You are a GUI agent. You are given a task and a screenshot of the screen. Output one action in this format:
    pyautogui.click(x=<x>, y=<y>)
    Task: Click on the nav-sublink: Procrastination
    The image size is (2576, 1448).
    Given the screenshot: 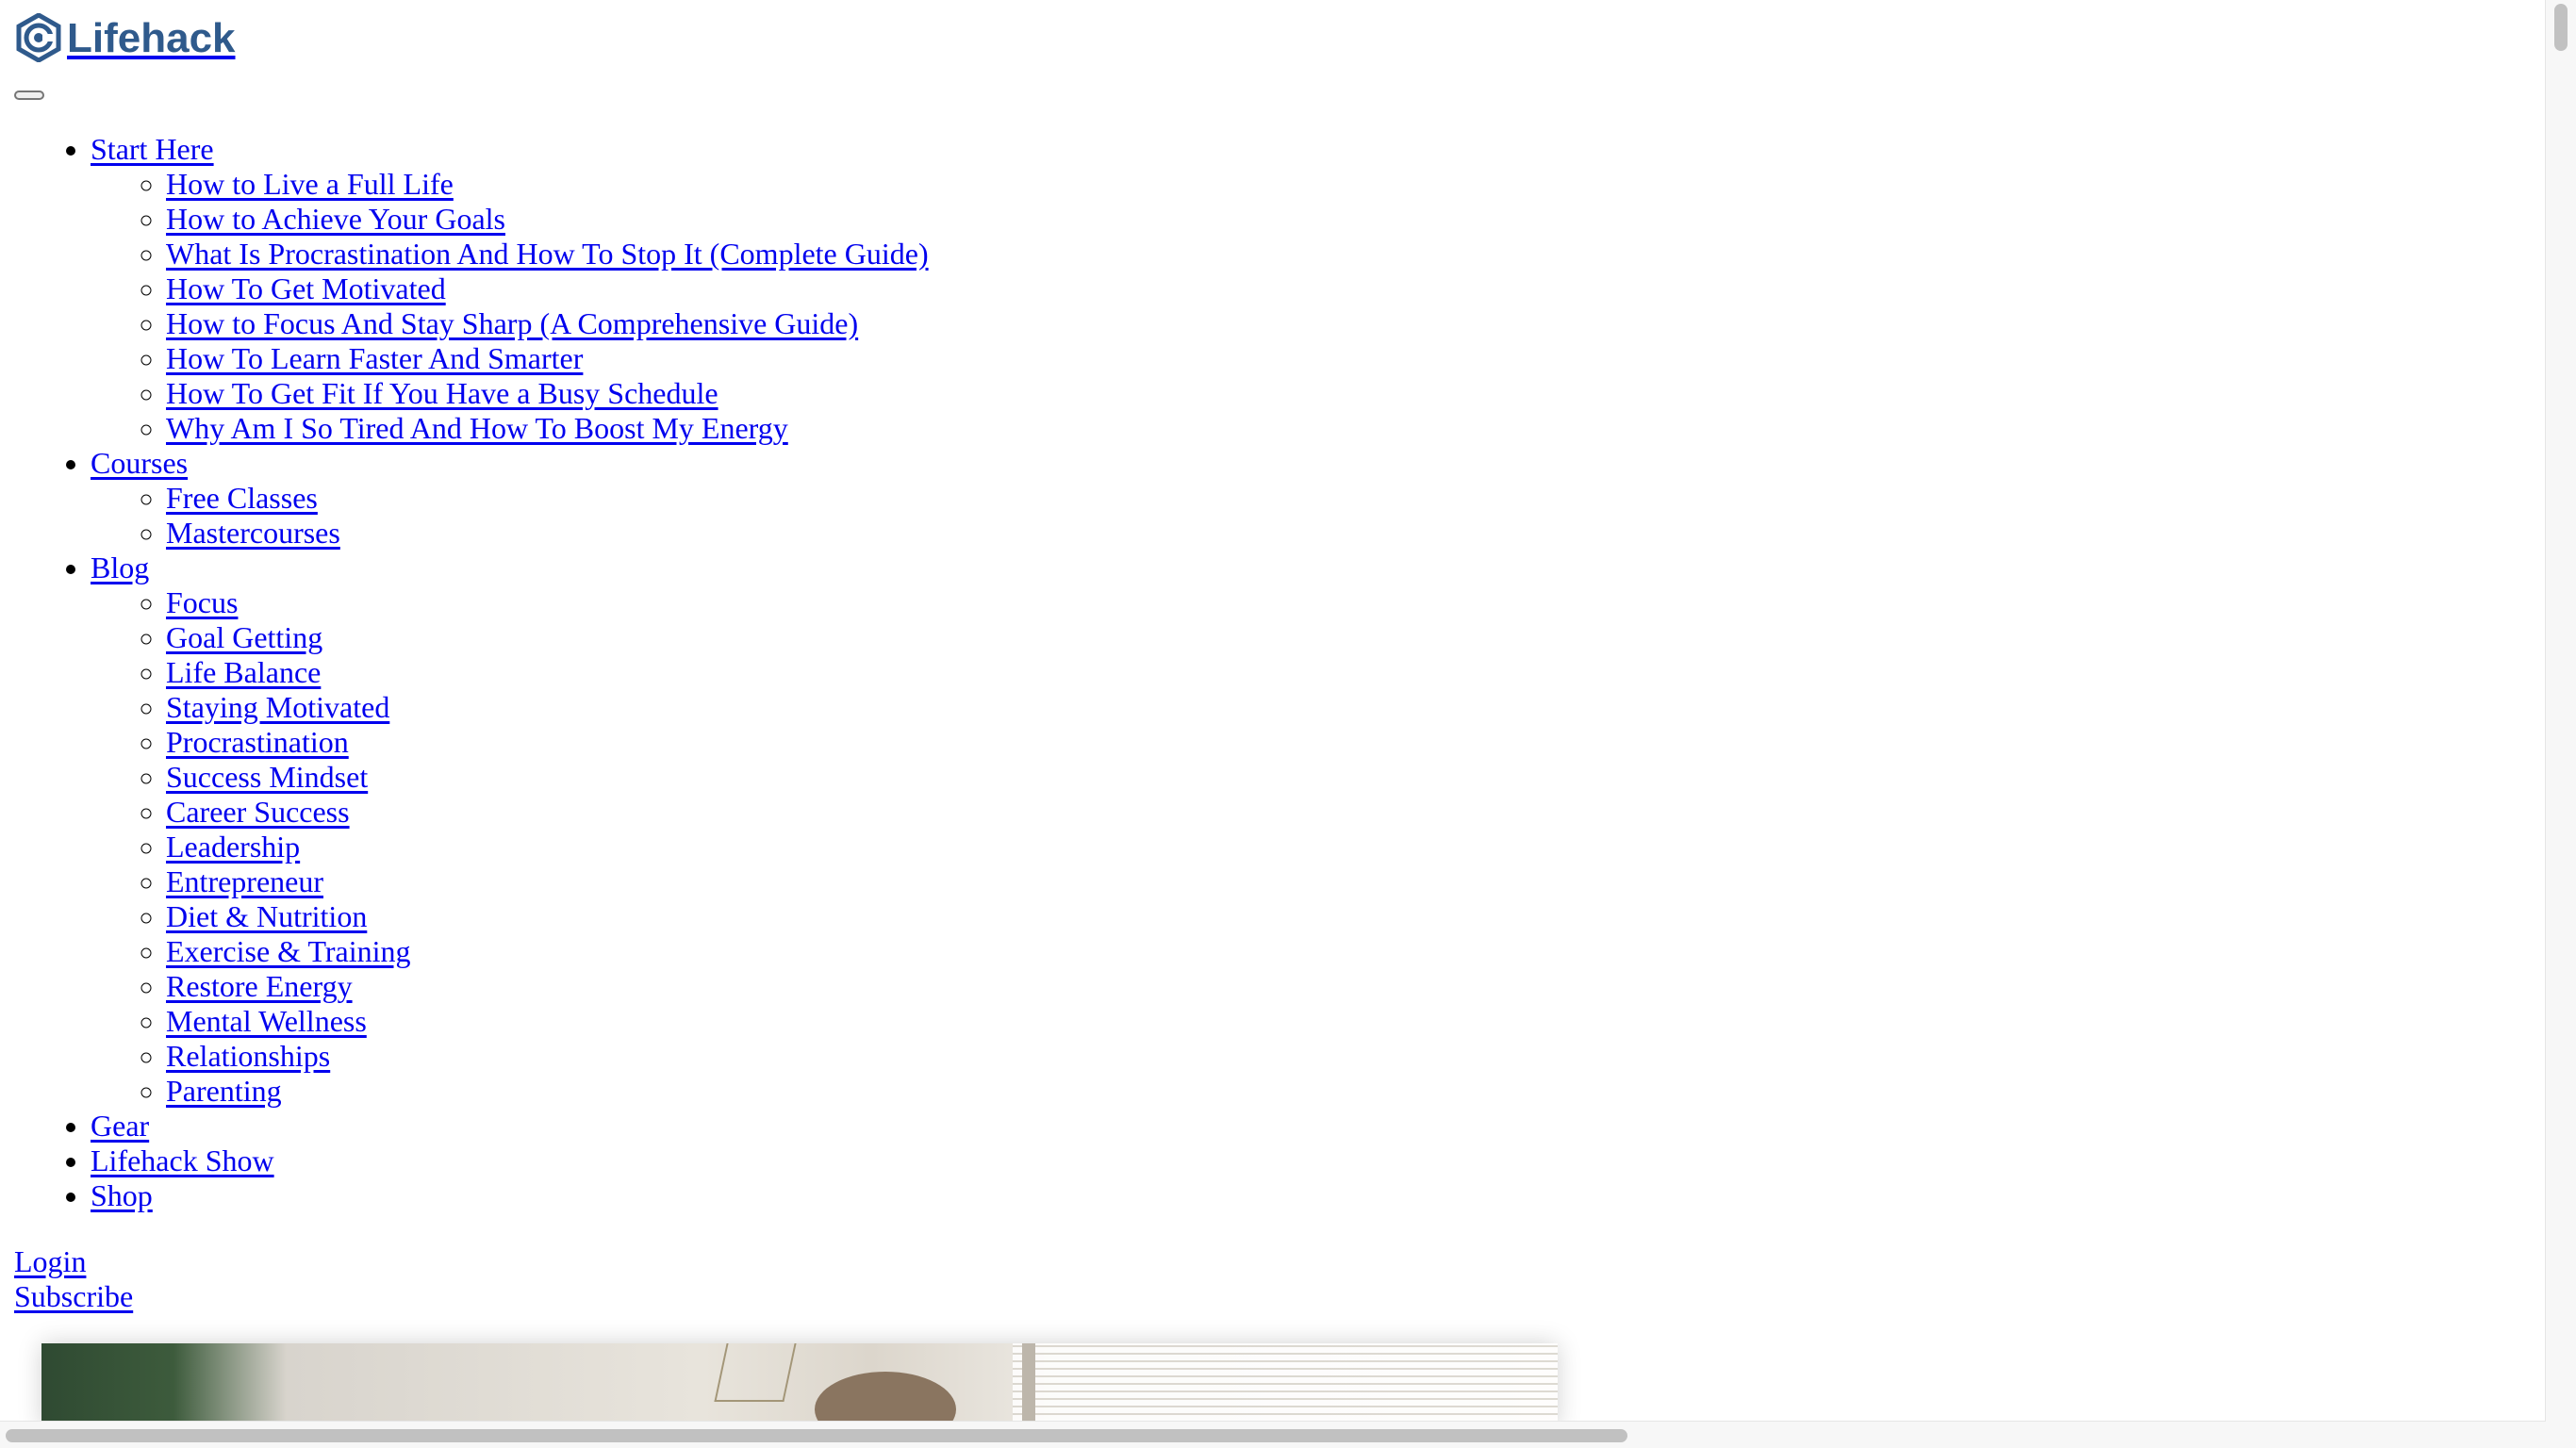 What is the action you would take?
    pyautogui.click(x=257, y=742)
    